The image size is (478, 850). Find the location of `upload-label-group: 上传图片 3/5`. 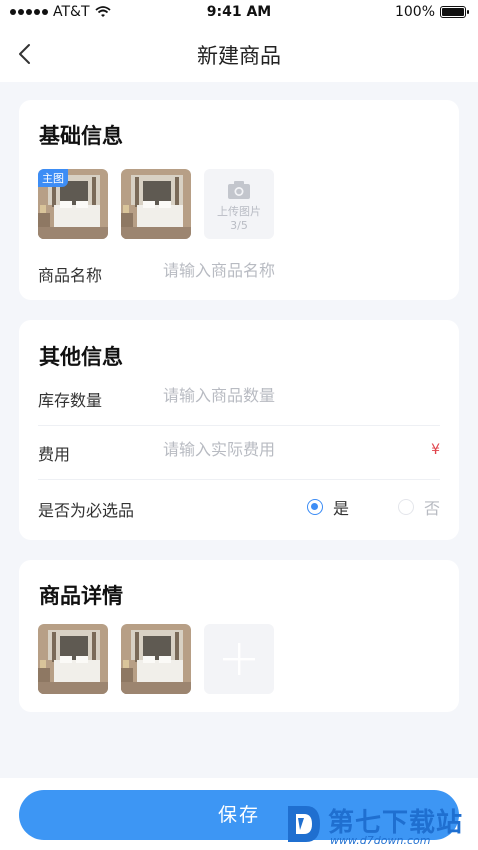

upload-label-group: 上传图片 3/5 is located at coordinates (239, 219).